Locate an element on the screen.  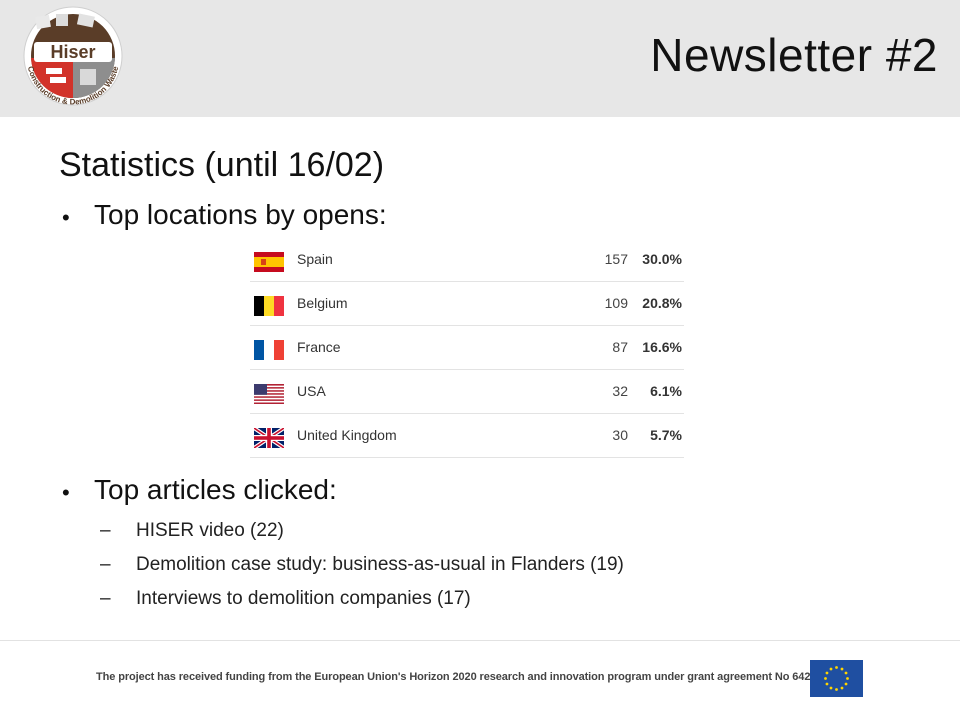
slide-title: Newsletter #2 is located at coordinates (794, 55).